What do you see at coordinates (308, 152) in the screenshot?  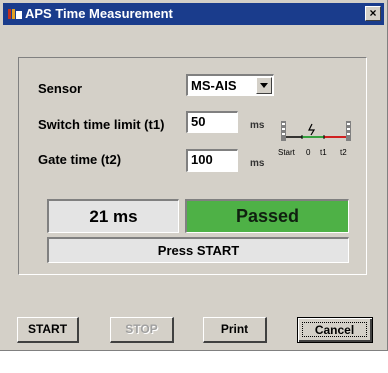 I see `diagram-zero-label: 0` at bounding box center [308, 152].